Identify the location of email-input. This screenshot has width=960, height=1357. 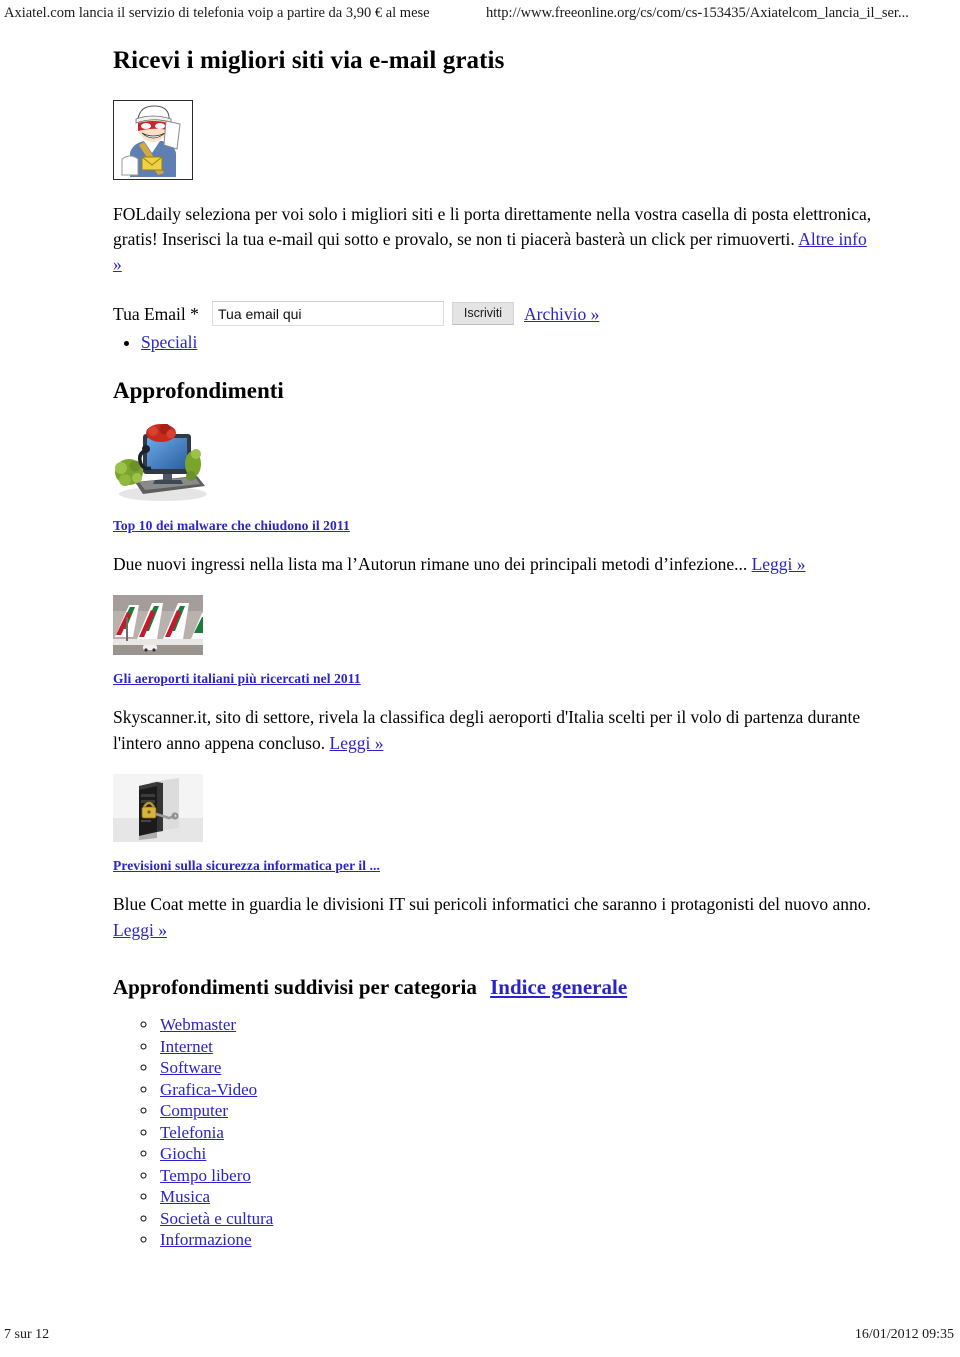
(328, 313).